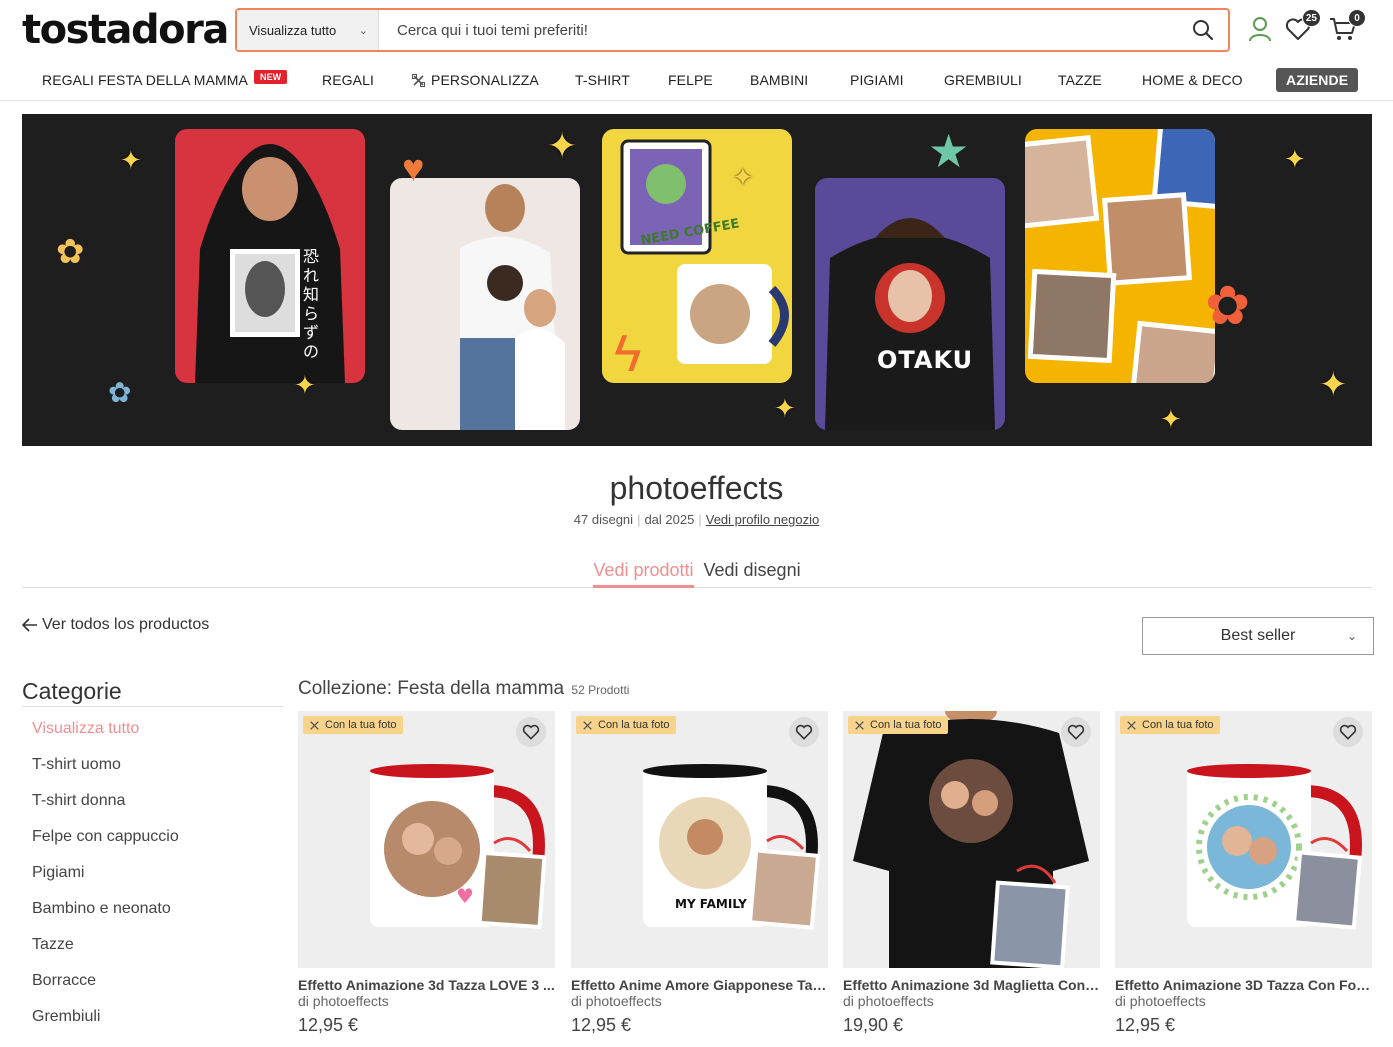  I want to click on nav-item-regali-festa-mamma: REGALI FESTA DELLA MAMMA NEW, so click(165, 80).